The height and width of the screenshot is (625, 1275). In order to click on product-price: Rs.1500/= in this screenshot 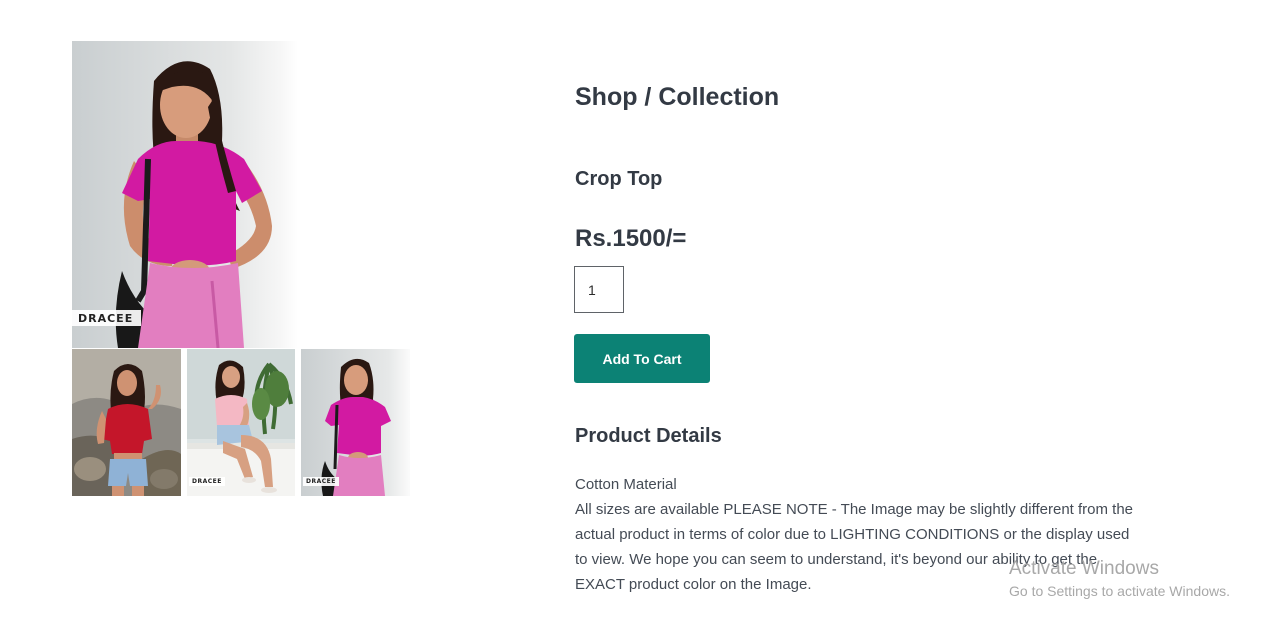, I will do `click(631, 238)`.